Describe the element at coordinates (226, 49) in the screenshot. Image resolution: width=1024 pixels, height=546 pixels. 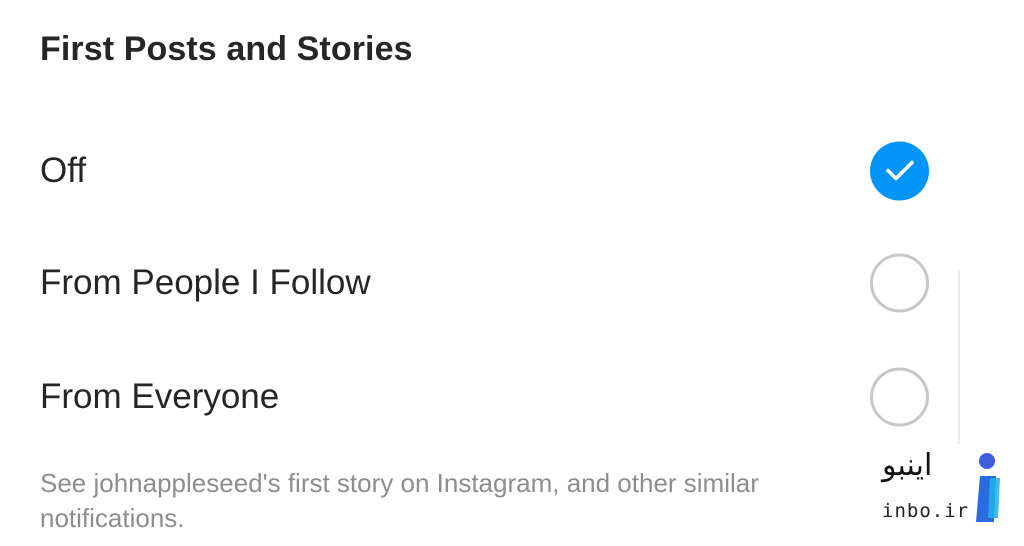
I see `section-title: First Posts and Stories` at that location.